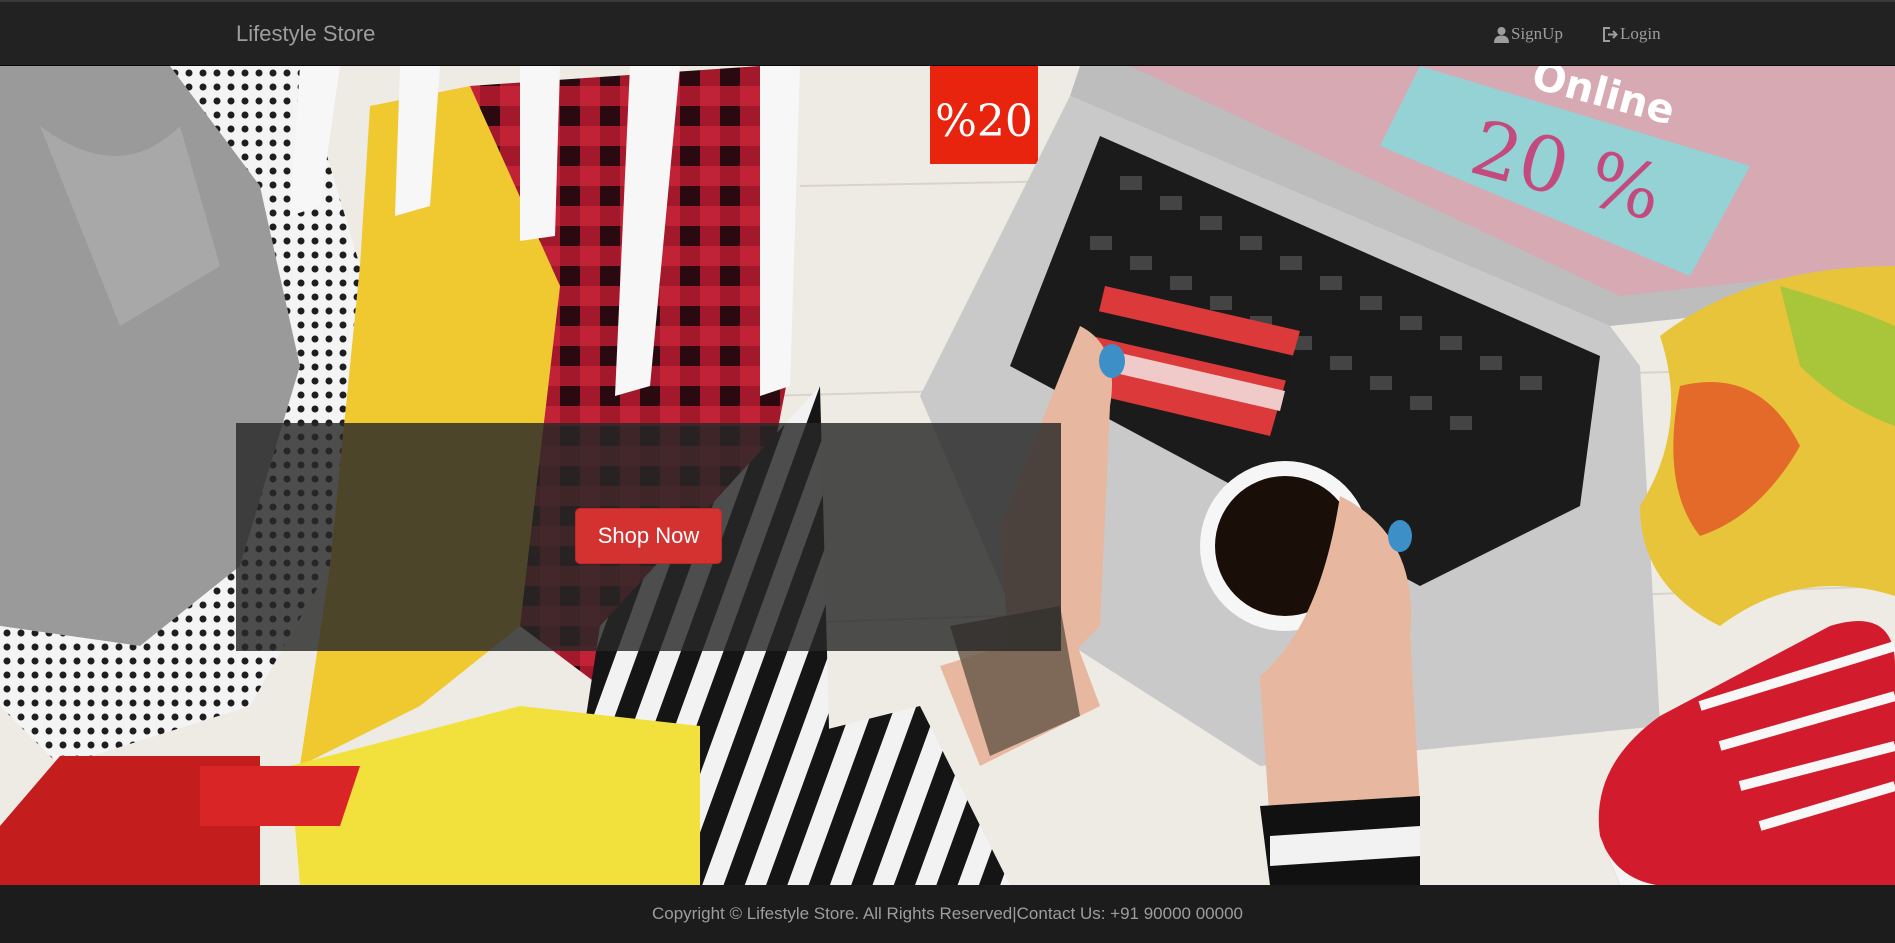  Describe the element at coordinates (648, 536) in the screenshot. I see `shop-now-button: Shop Now` at that location.